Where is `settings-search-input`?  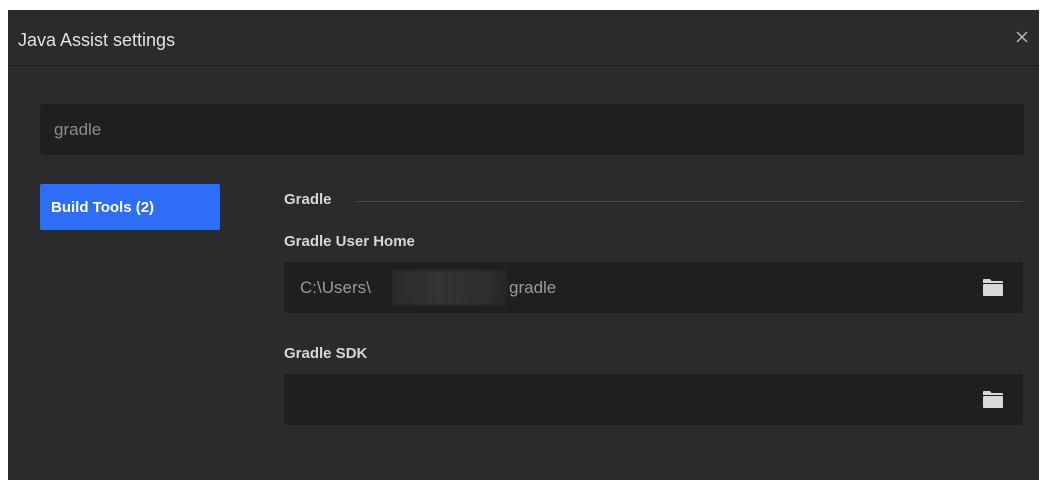
settings-search-input is located at coordinates (532, 129).